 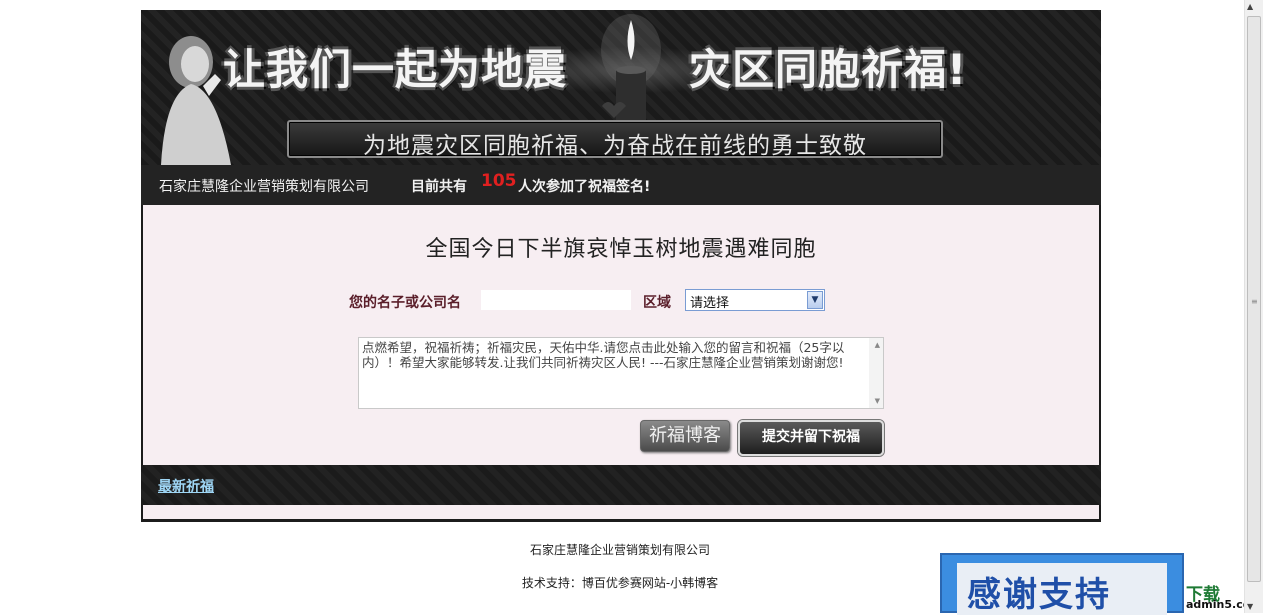 I want to click on page-title: 全国今日下半旗哀悼玉树地震遇难同胞, so click(x=621, y=249).